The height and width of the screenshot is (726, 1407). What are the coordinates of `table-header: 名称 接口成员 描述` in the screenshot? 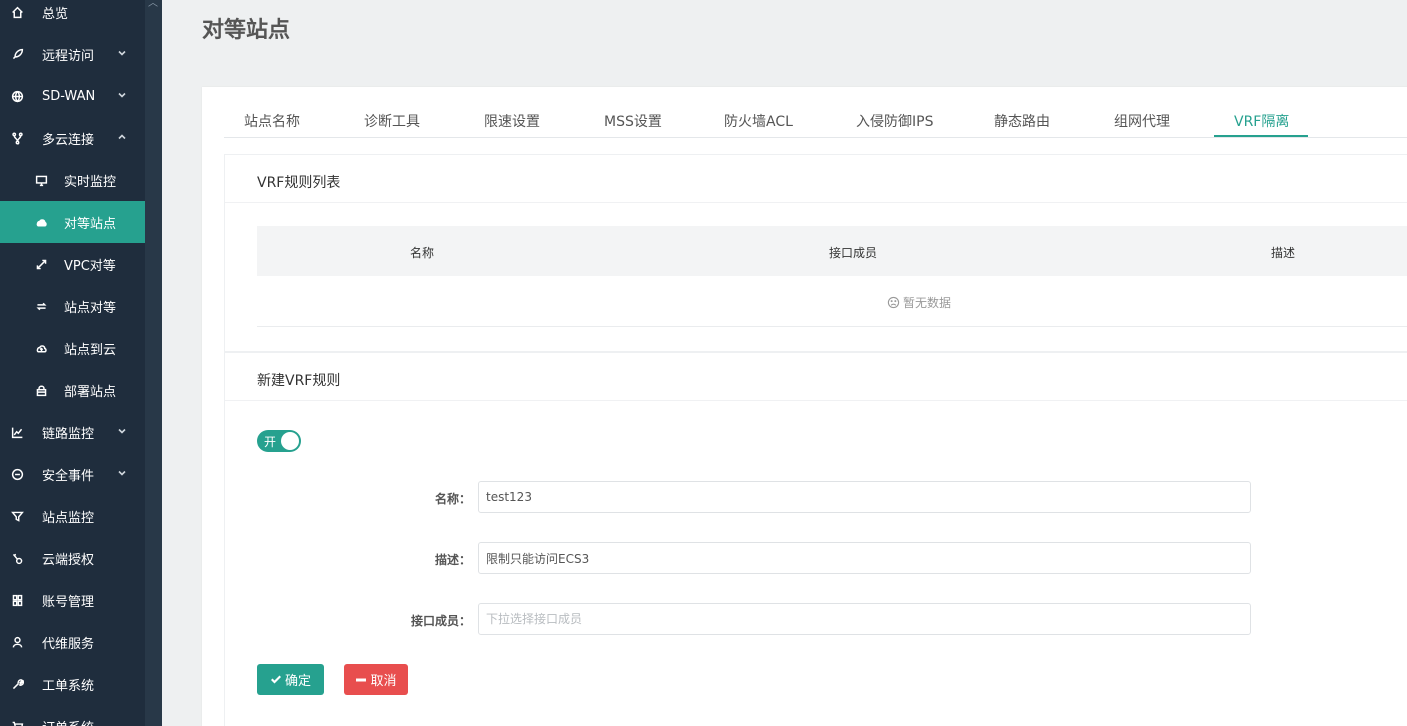 It's located at (832, 251).